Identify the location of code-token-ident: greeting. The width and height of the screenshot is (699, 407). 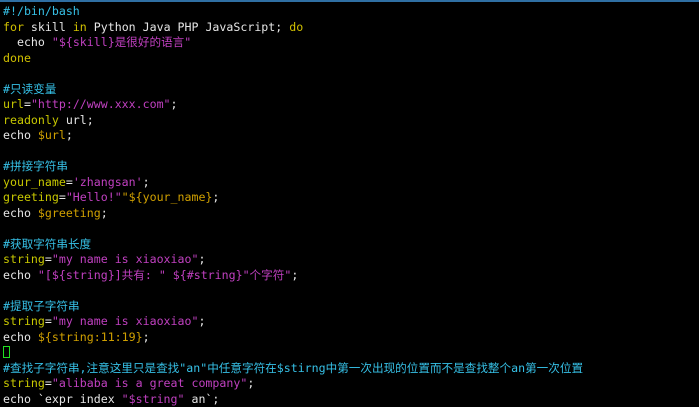
(31, 197).